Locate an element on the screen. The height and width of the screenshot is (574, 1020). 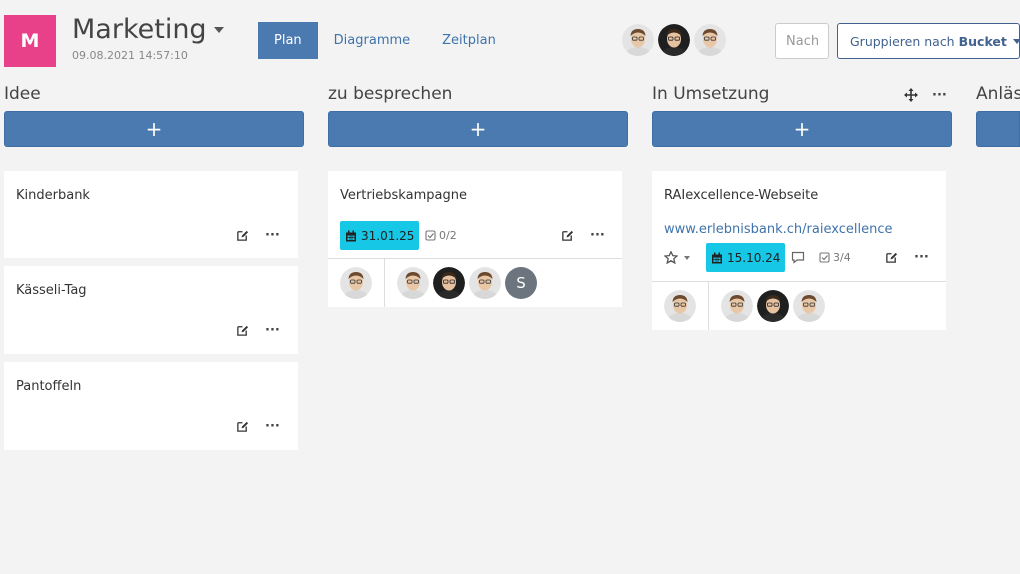
bucket-idee: Idee is located at coordinates (22, 97).